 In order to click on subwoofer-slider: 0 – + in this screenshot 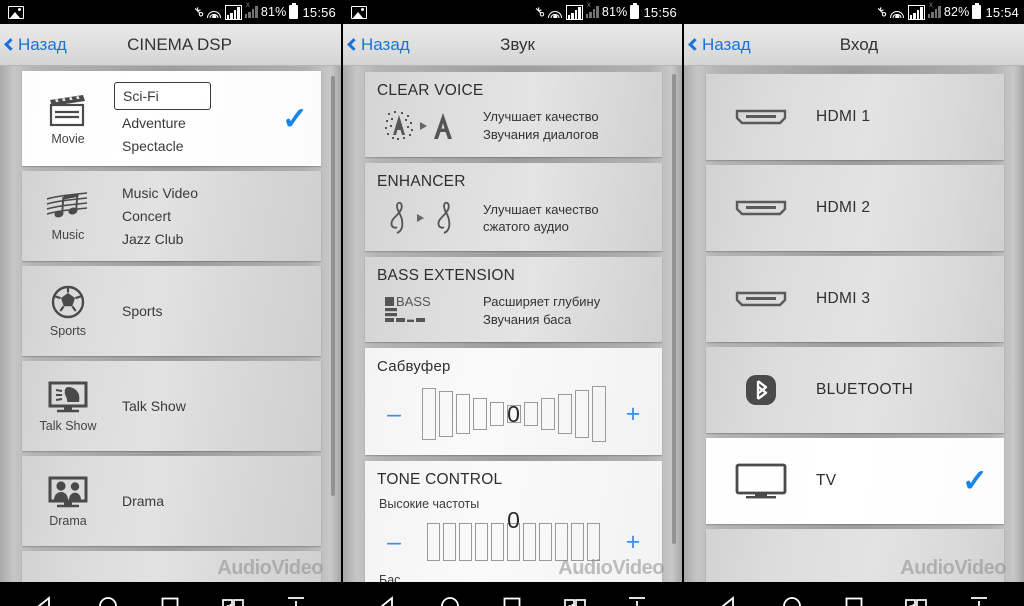, I will do `click(513, 414)`.